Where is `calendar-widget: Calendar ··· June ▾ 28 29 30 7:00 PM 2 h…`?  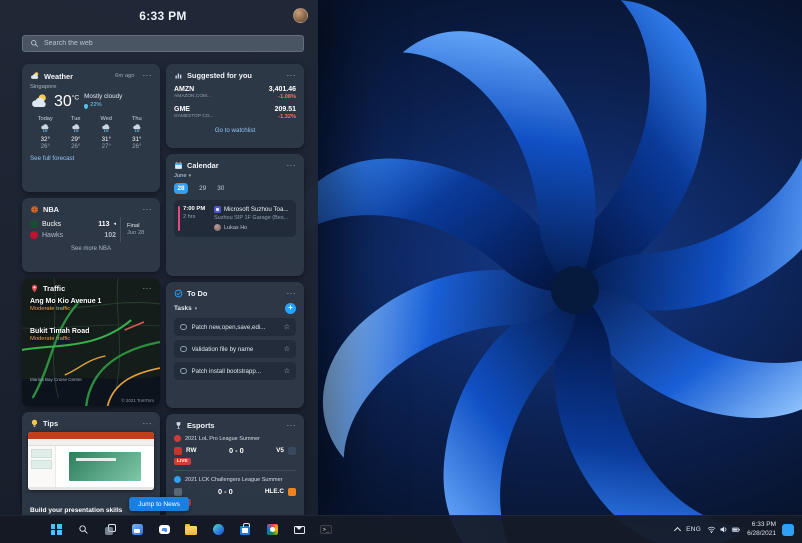
calendar-widget: Calendar ··· June ▾ 28 29 30 7:00 PM 2 h… is located at coordinates (235, 215).